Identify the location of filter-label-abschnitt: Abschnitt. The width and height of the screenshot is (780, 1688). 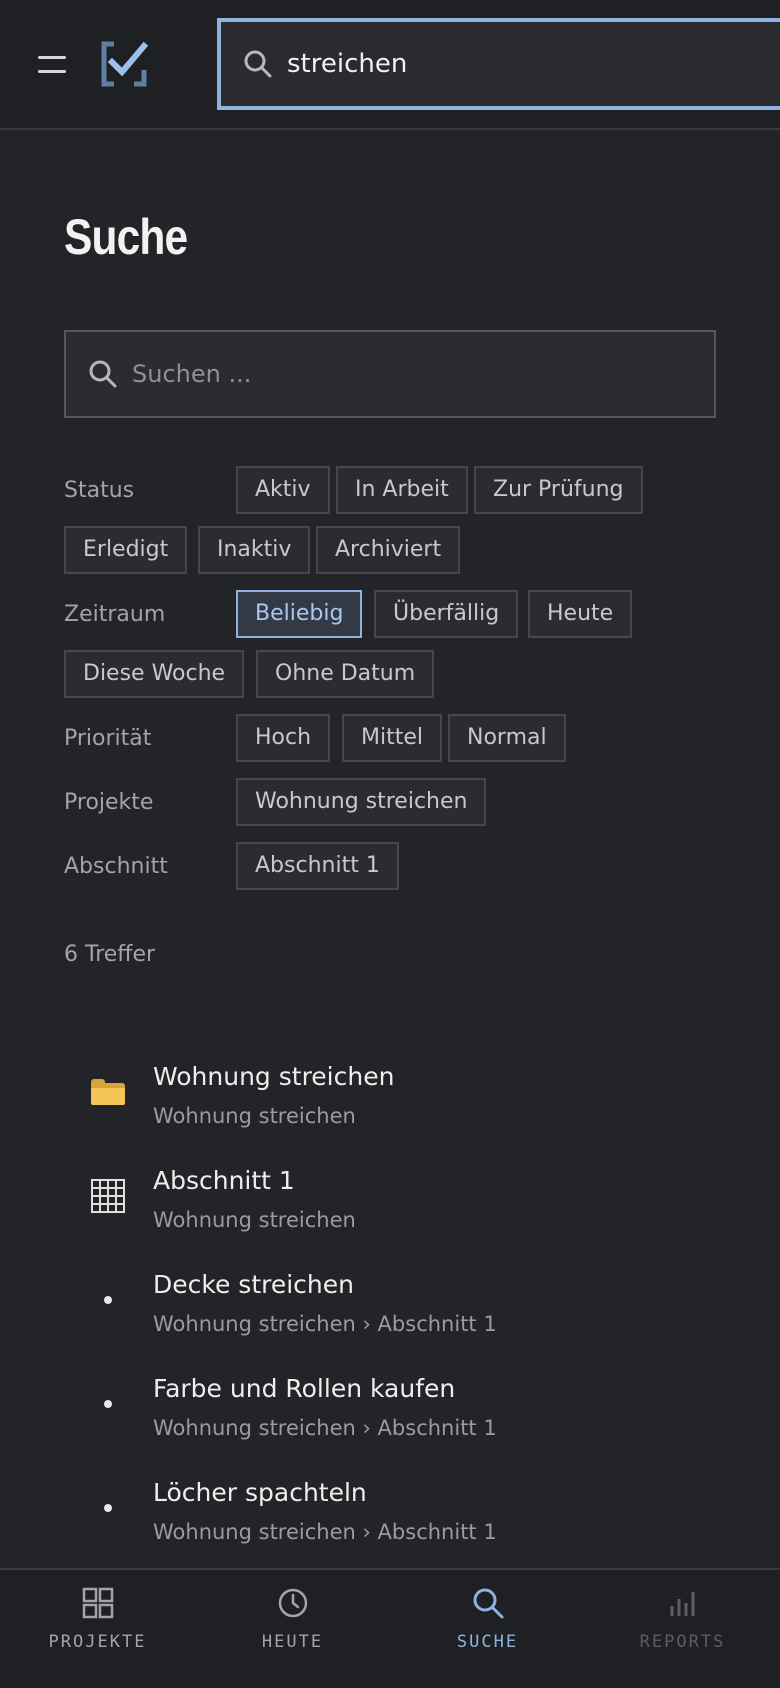
(116, 866).